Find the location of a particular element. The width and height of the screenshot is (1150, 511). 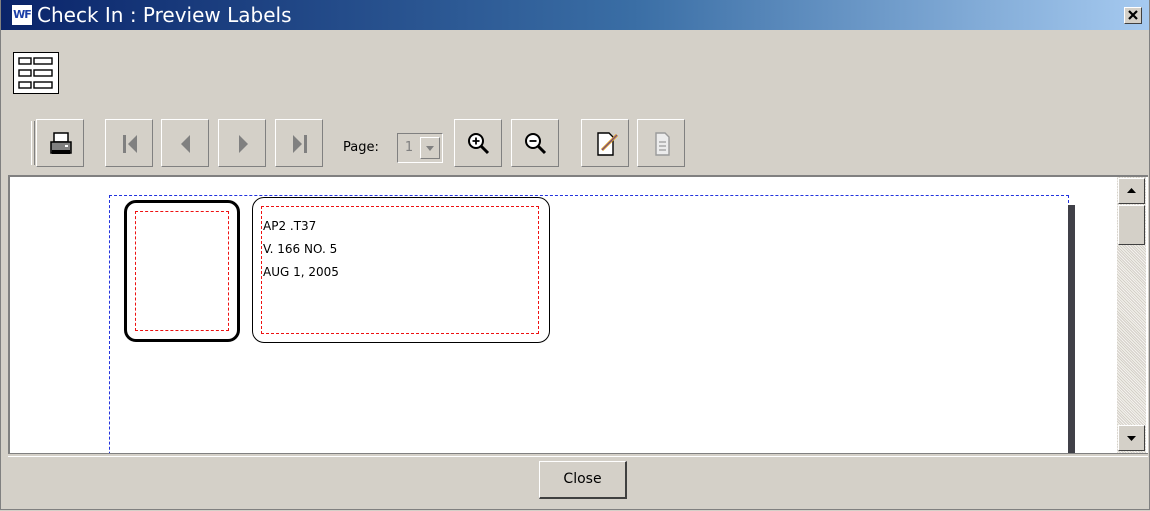

scroll-down-button is located at coordinates (1131, 438).